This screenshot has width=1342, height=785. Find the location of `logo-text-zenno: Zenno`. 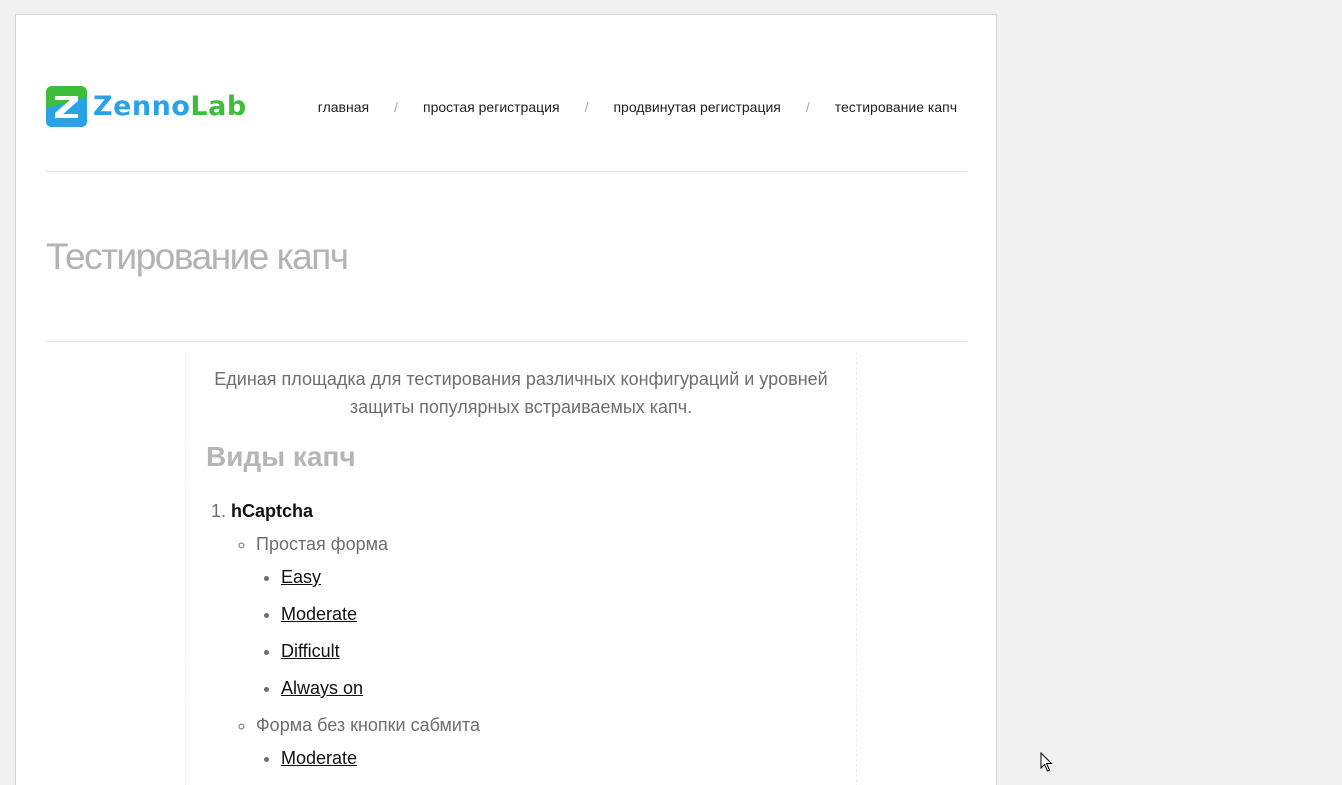

logo-text-zenno: Zenno is located at coordinates (142, 106).